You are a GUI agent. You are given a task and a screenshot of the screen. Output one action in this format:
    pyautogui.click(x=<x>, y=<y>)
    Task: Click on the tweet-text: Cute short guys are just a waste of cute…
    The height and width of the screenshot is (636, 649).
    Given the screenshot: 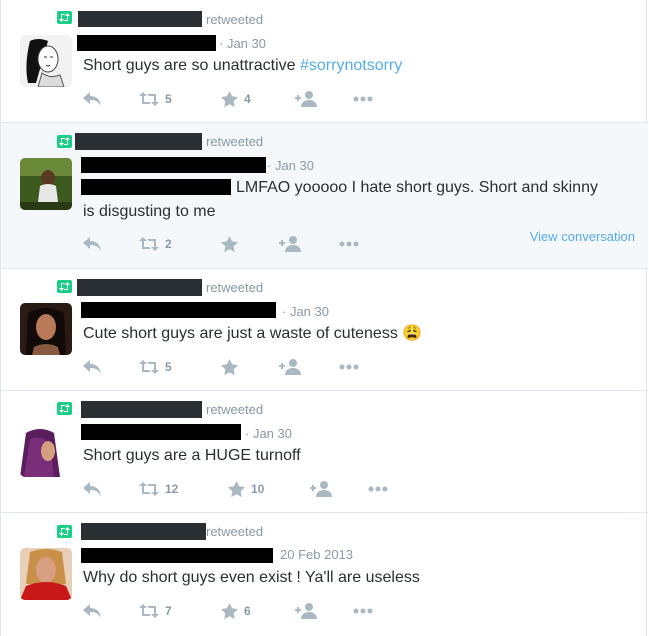 What is the action you would take?
    pyautogui.click(x=253, y=333)
    